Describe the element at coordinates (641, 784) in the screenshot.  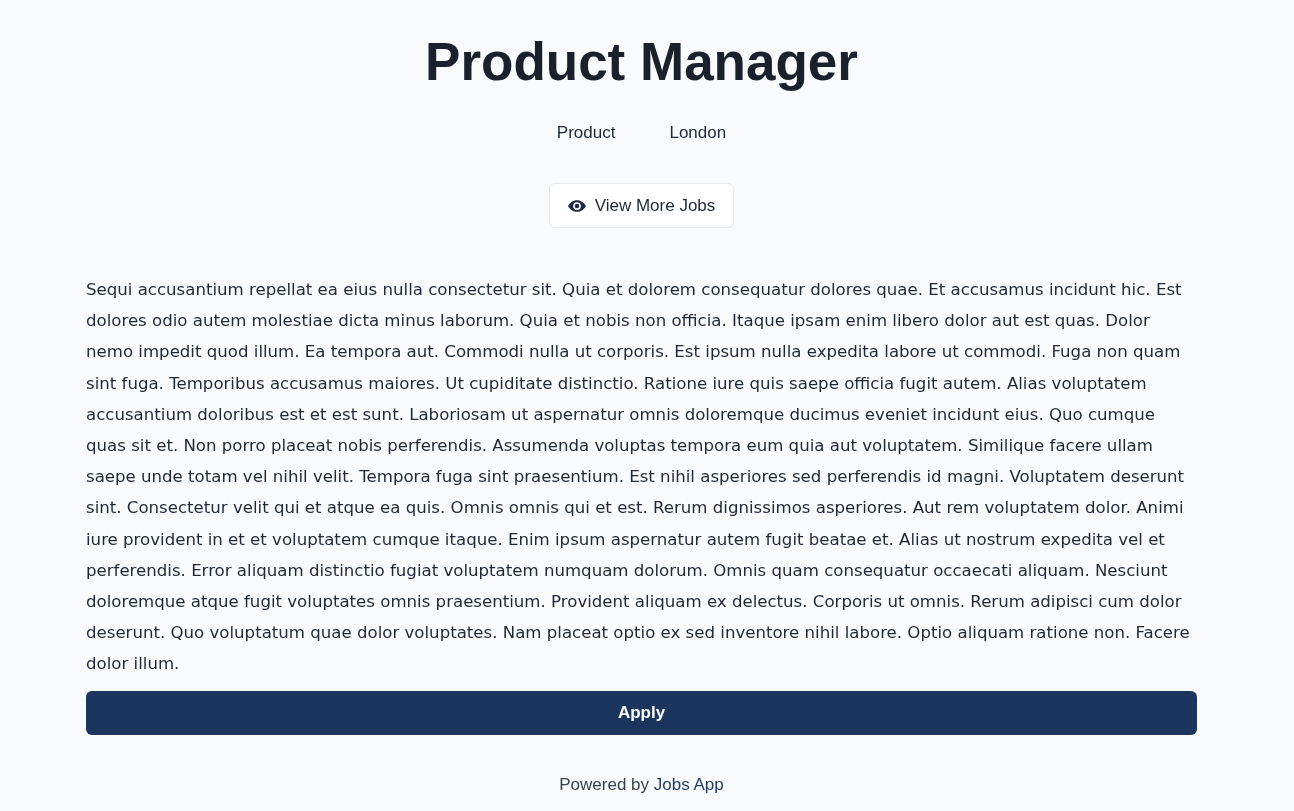
I see `footer-text: Powered by Jobs App` at that location.